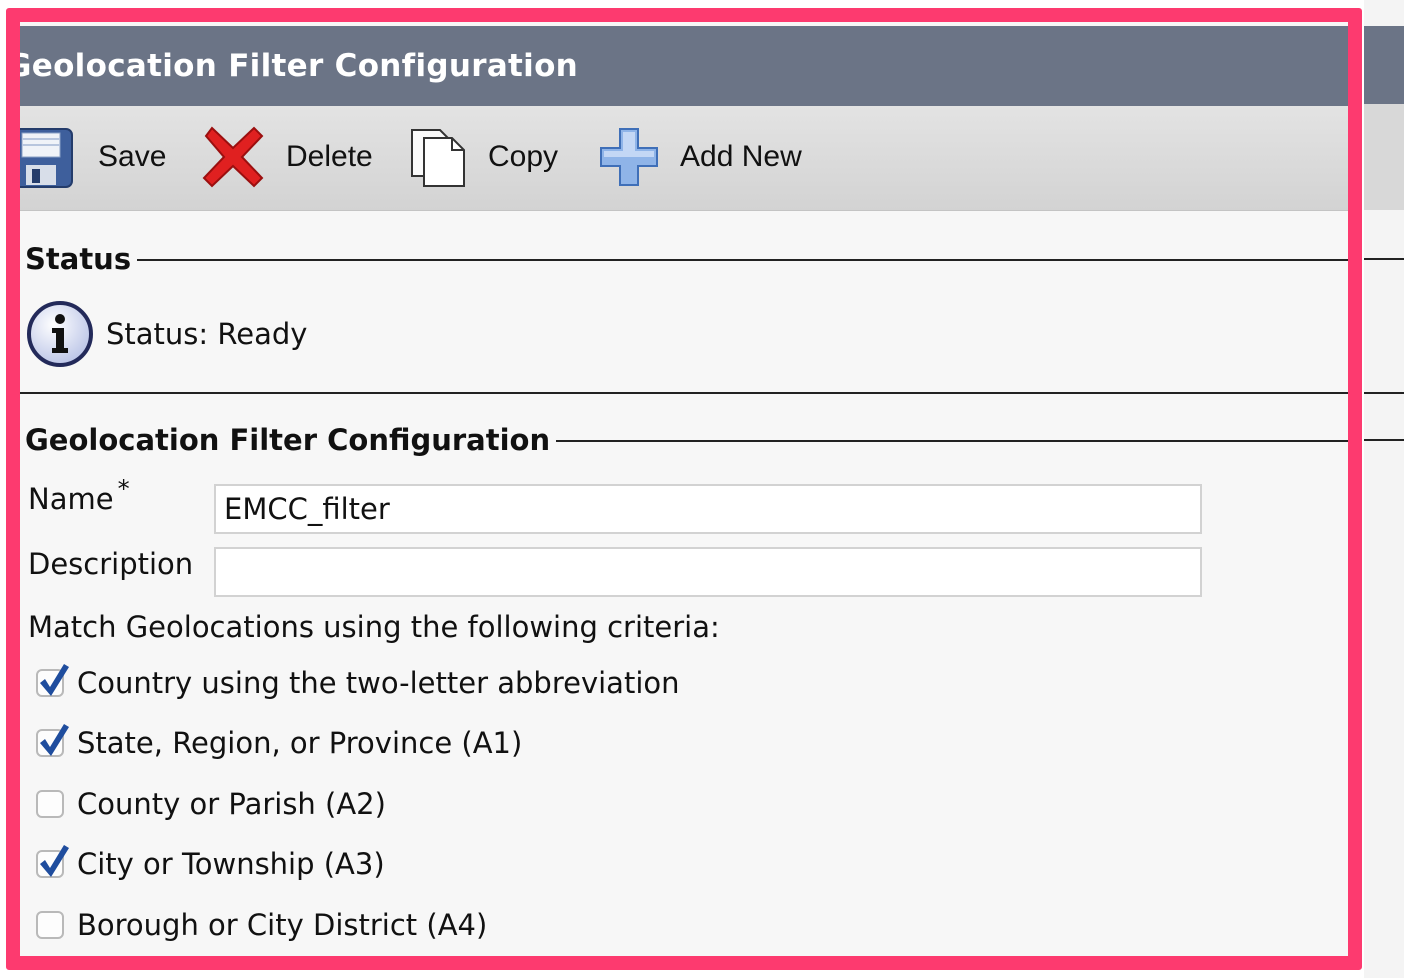  I want to click on add-new-button: Add New, so click(700, 157).